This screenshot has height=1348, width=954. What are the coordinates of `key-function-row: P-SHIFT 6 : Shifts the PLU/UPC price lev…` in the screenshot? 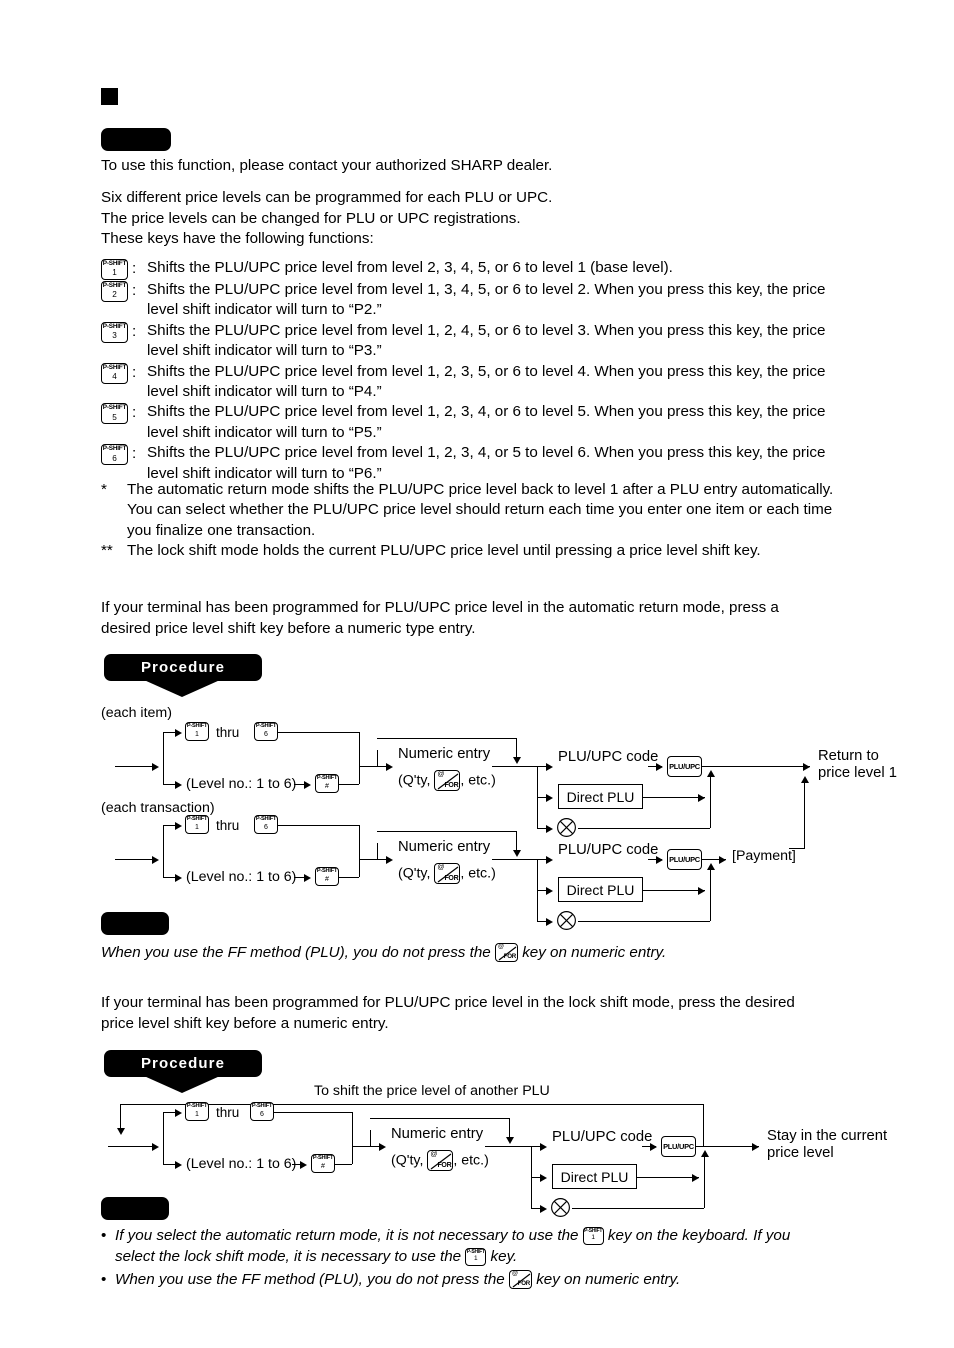 It's located at (511, 463).